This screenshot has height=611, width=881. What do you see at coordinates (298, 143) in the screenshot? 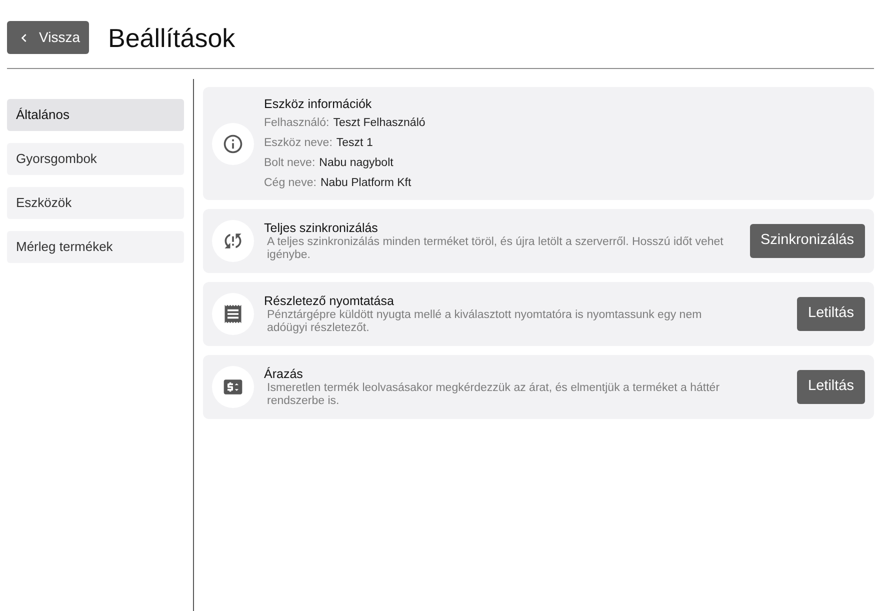
I see `field-label: Eszköz neve:` at bounding box center [298, 143].